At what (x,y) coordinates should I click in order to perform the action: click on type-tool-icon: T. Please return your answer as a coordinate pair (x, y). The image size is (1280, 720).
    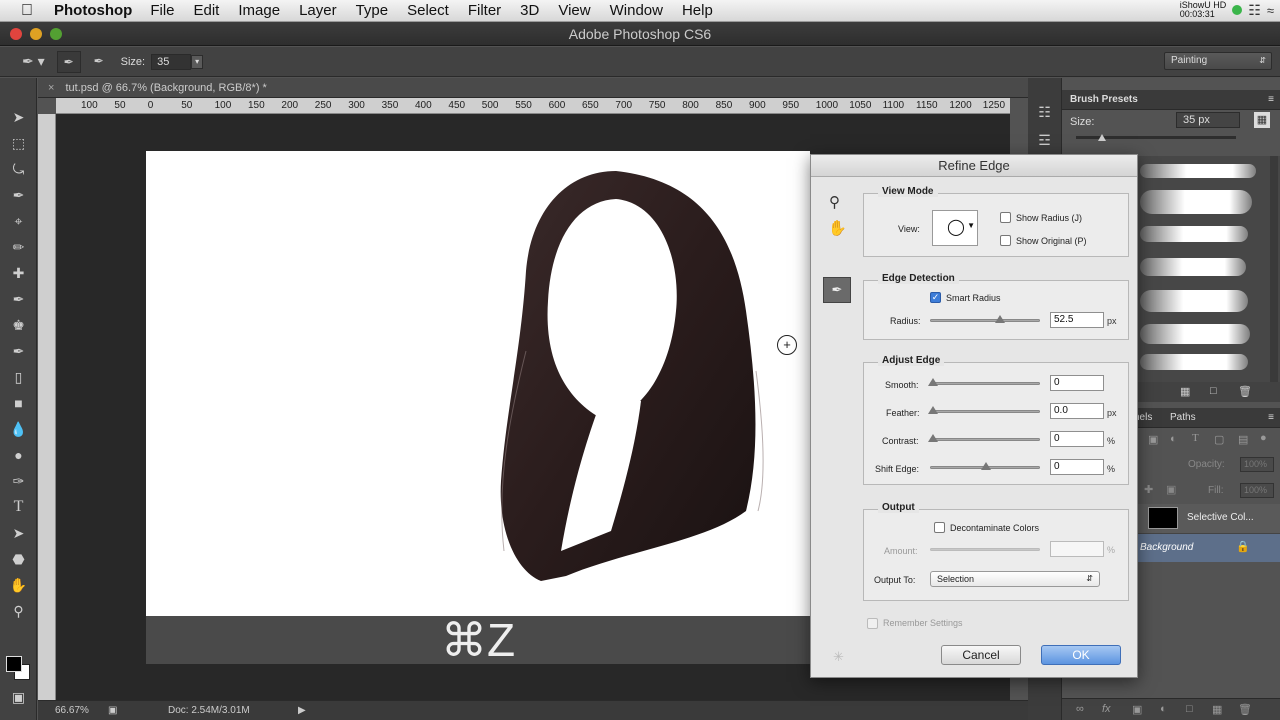
    Looking at the image, I should click on (18, 507).